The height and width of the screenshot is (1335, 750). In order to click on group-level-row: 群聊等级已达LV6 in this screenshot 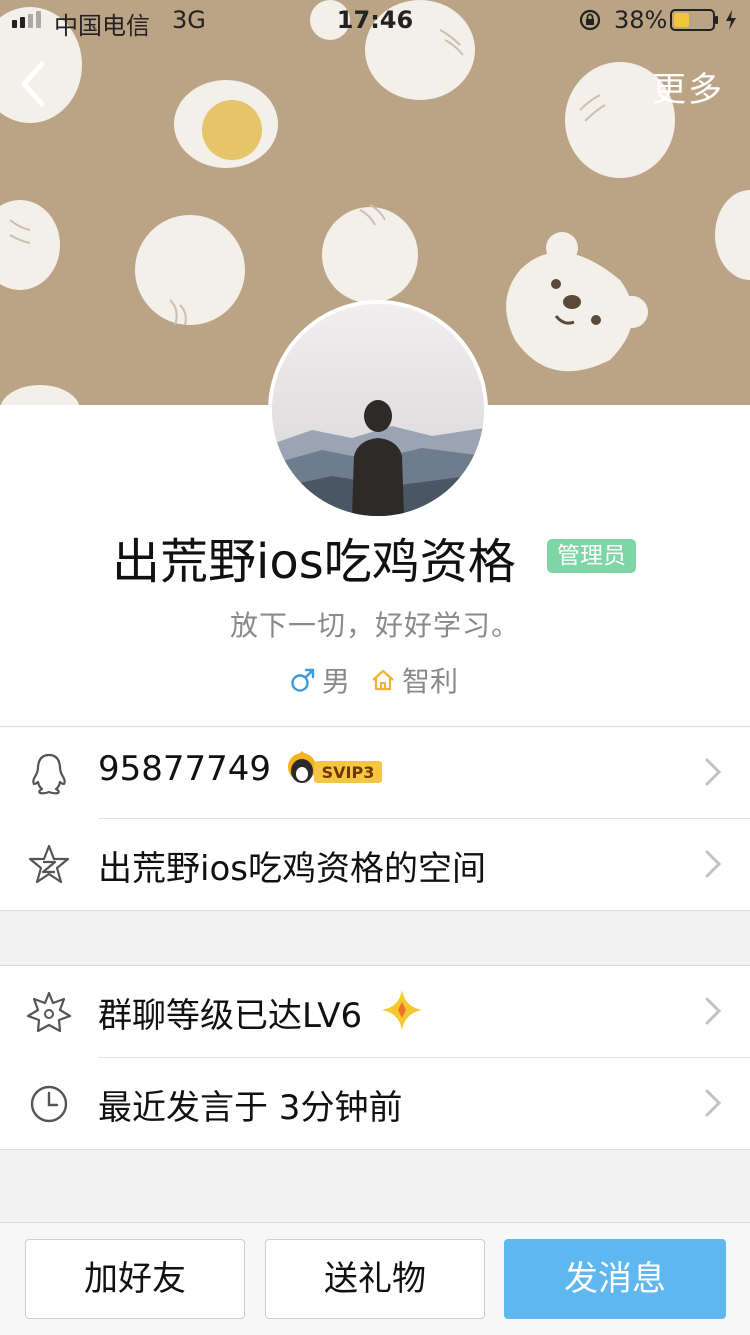, I will do `click(375, 1011)`.